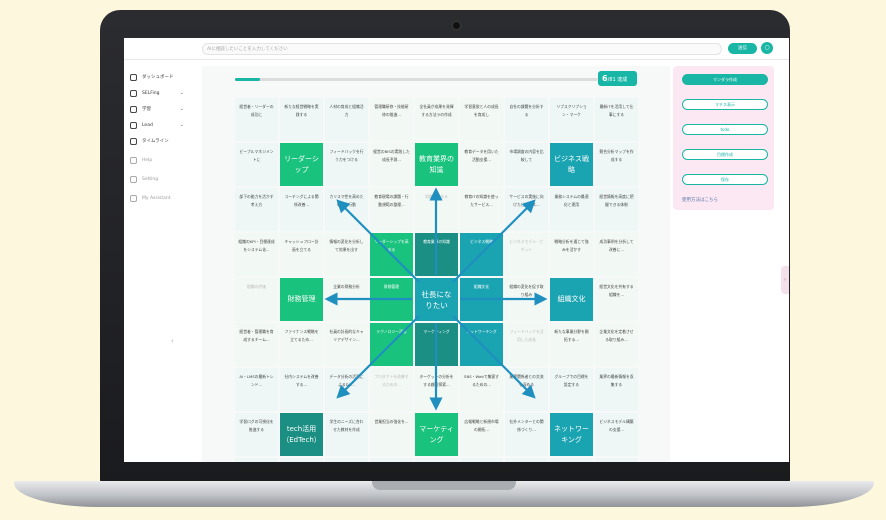  What do you see at coordinates (346, 254) in the screenshot?
I see `mandala-cell: 情報の変化を分析して効果を出す` at bounding box center [346, 254].